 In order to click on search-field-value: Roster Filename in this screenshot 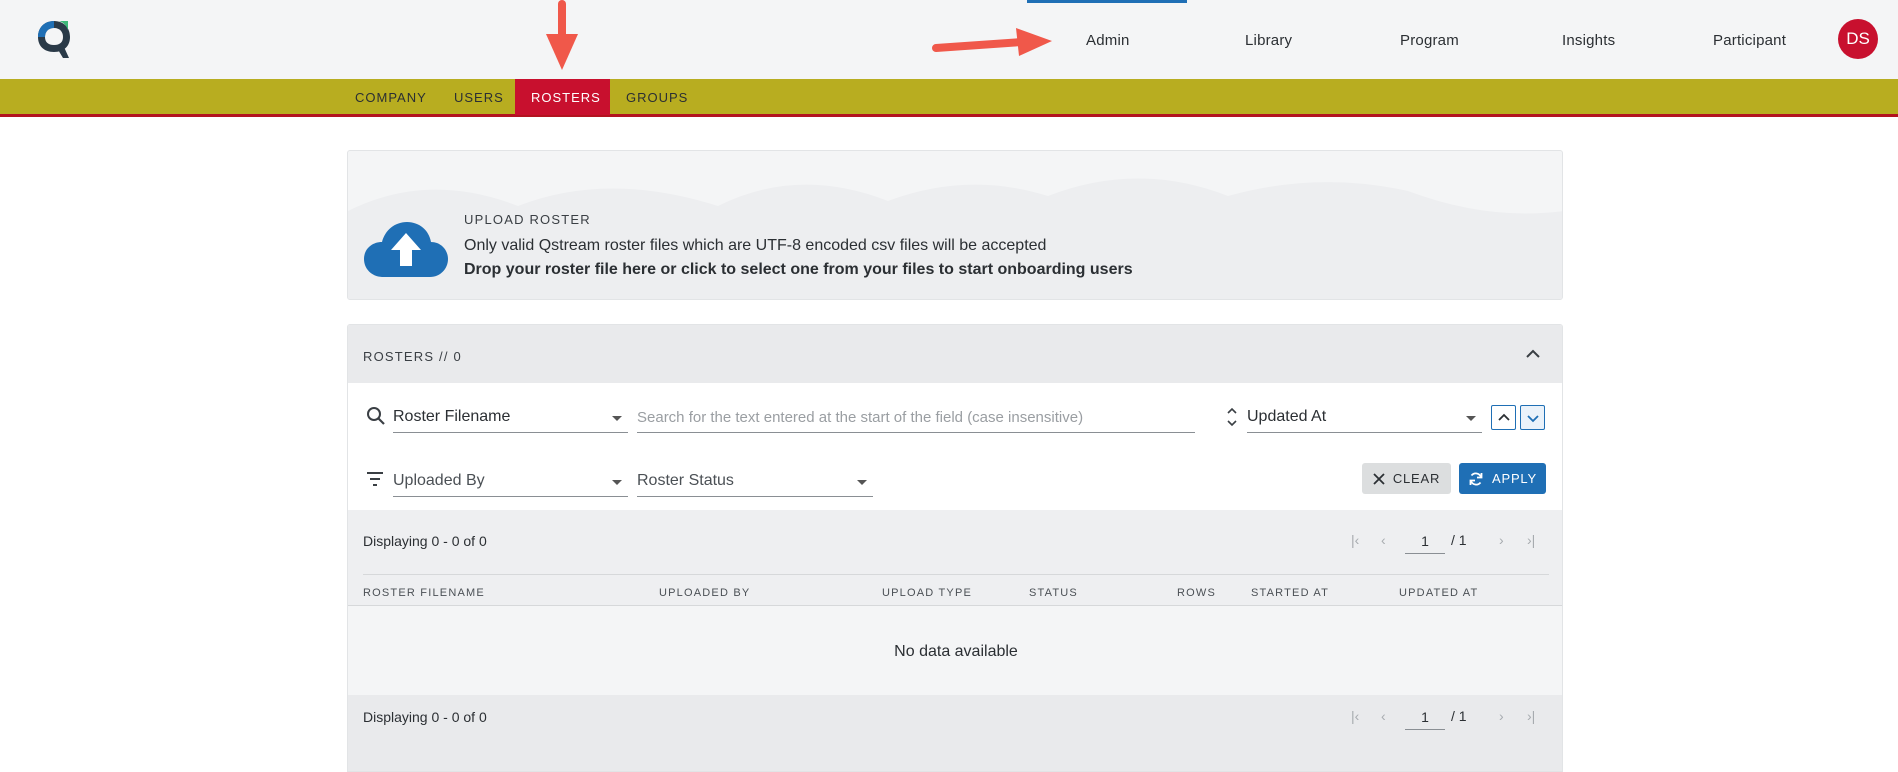, I will do `click(452, 416)`.